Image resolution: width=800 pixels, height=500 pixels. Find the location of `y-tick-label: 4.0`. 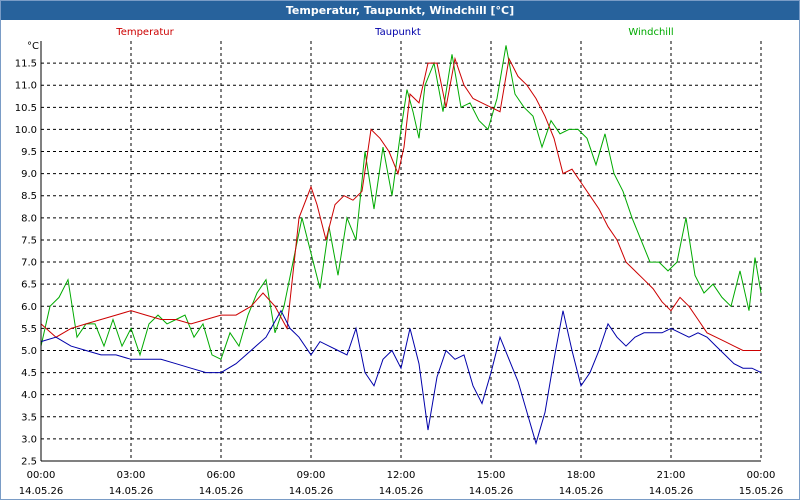

y-tick-label: 4.0 is located at coordinates (29, 395).